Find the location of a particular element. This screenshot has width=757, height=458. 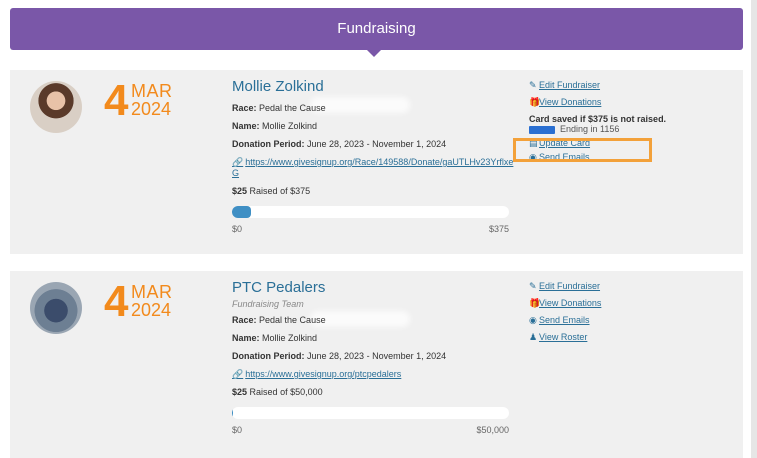

fundraiser-url: 🔗 https://www.givesignup.org/ptcpedalers is located at coordinates (374, 374).